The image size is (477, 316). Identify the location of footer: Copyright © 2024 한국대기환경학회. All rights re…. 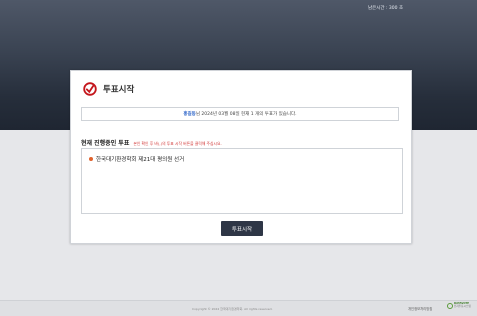
(238, 308).